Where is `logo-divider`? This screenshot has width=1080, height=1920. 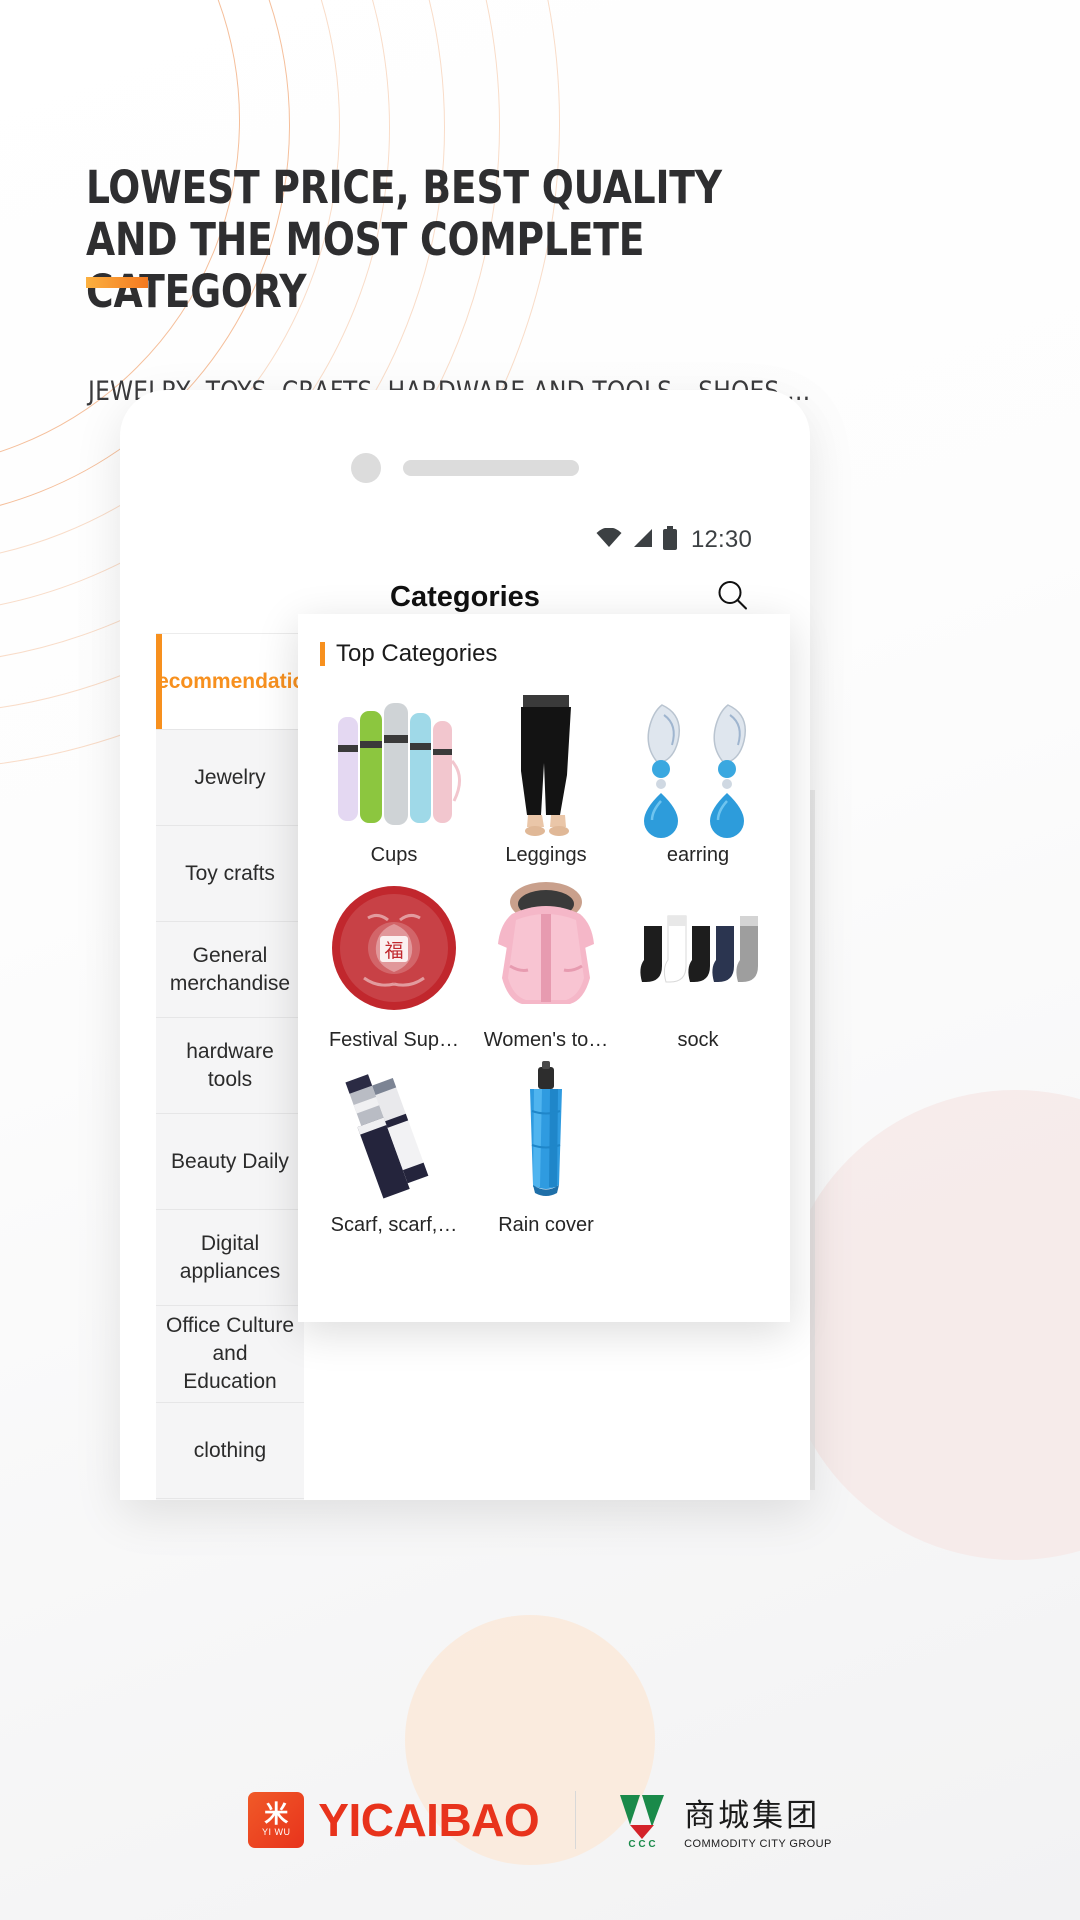
logo-divider is located at coordinates (576, 1820).